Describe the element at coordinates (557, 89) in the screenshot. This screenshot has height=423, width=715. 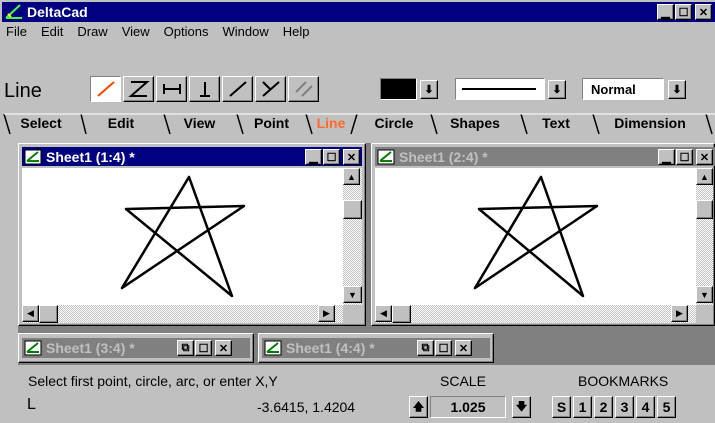
I see `line-type-dropdown-button: ⬇` at that location.